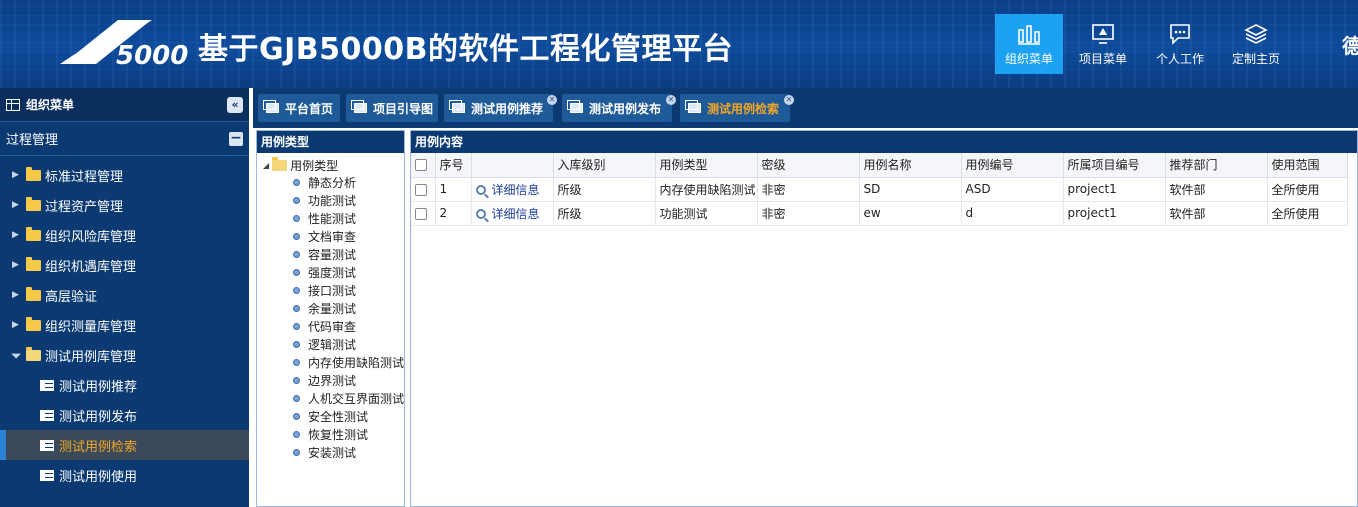  Describe the element at coordinates (1103, 34) in the screenshot. I see `monitor-icon` at that location.